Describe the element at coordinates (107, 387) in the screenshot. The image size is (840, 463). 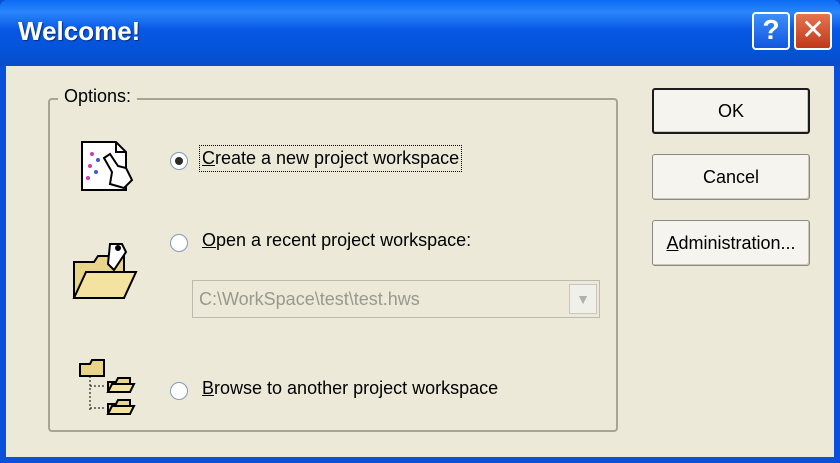
I see `folder-tree-icon` at that location.